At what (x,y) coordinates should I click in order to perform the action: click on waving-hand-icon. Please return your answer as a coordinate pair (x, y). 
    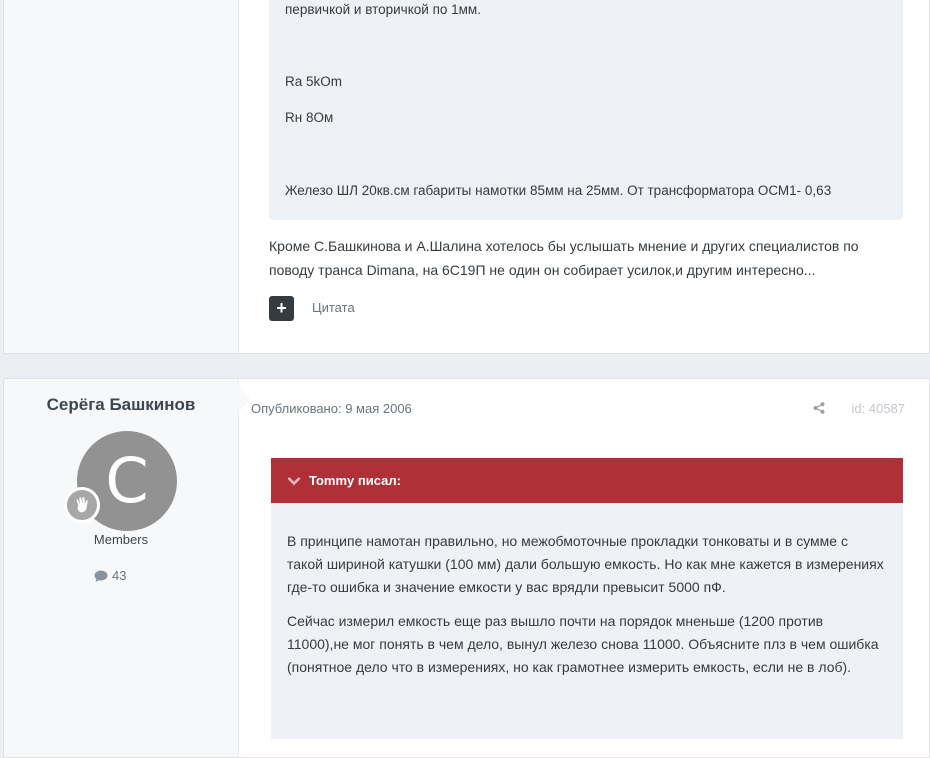
    Looking at the image, I should click on (82, 505).